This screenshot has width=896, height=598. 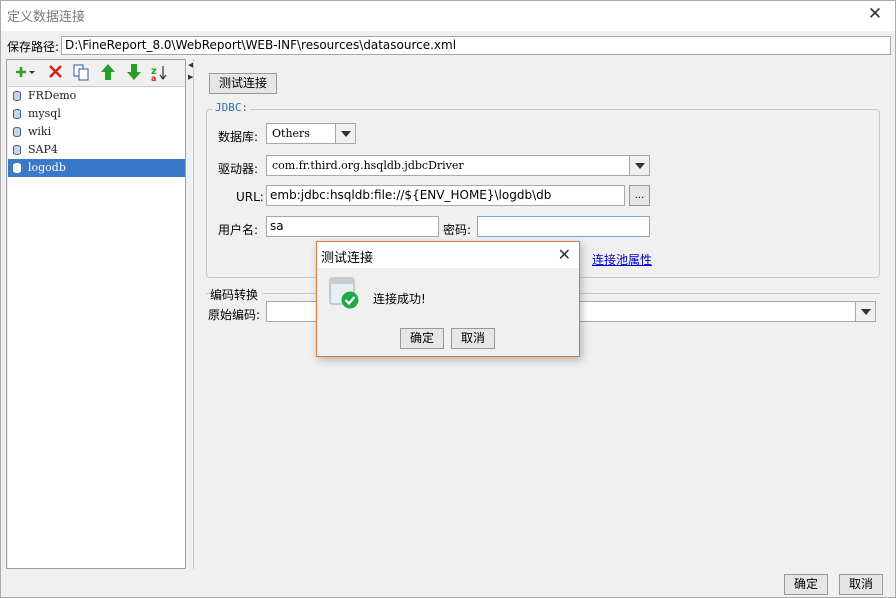 I want to click on connection-label: FRDemo, so click(x=52, y=95).